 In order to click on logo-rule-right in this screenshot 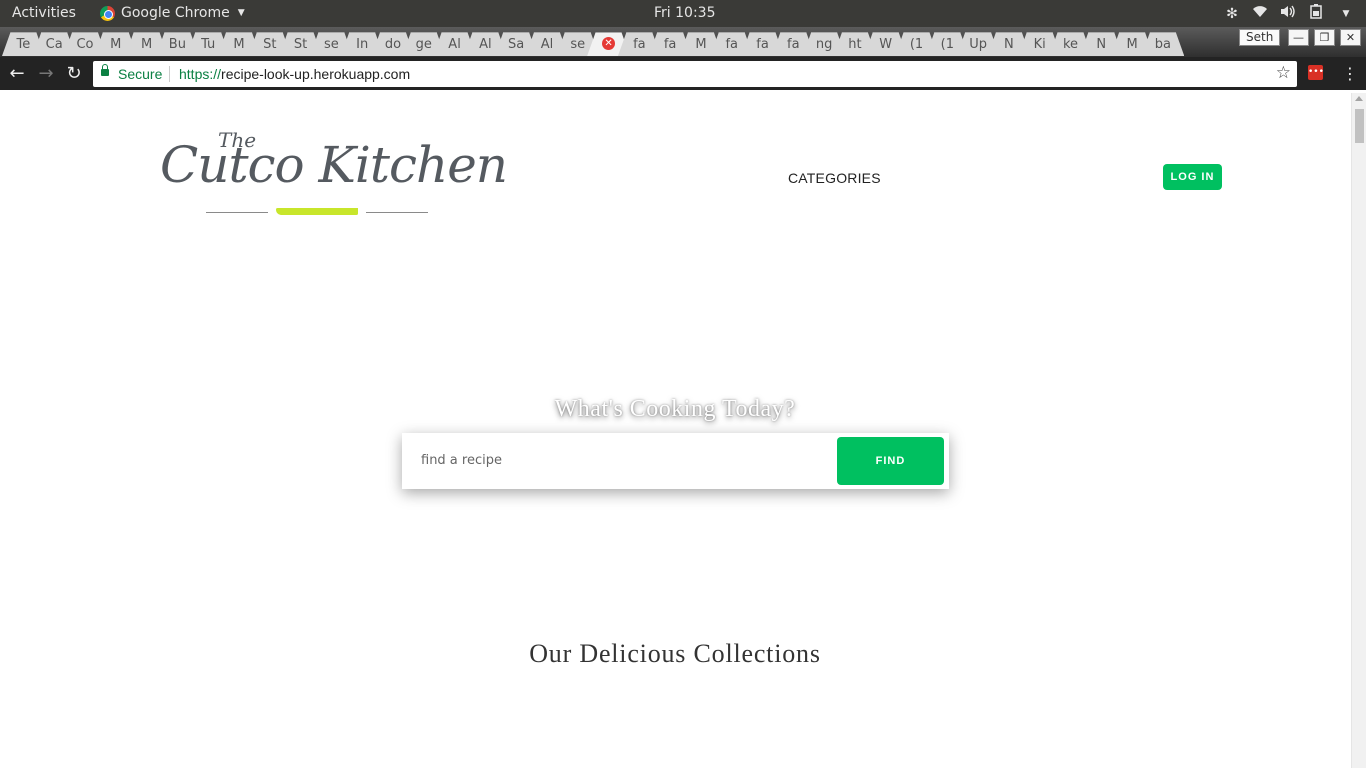, I will do `click(397, 212)`.